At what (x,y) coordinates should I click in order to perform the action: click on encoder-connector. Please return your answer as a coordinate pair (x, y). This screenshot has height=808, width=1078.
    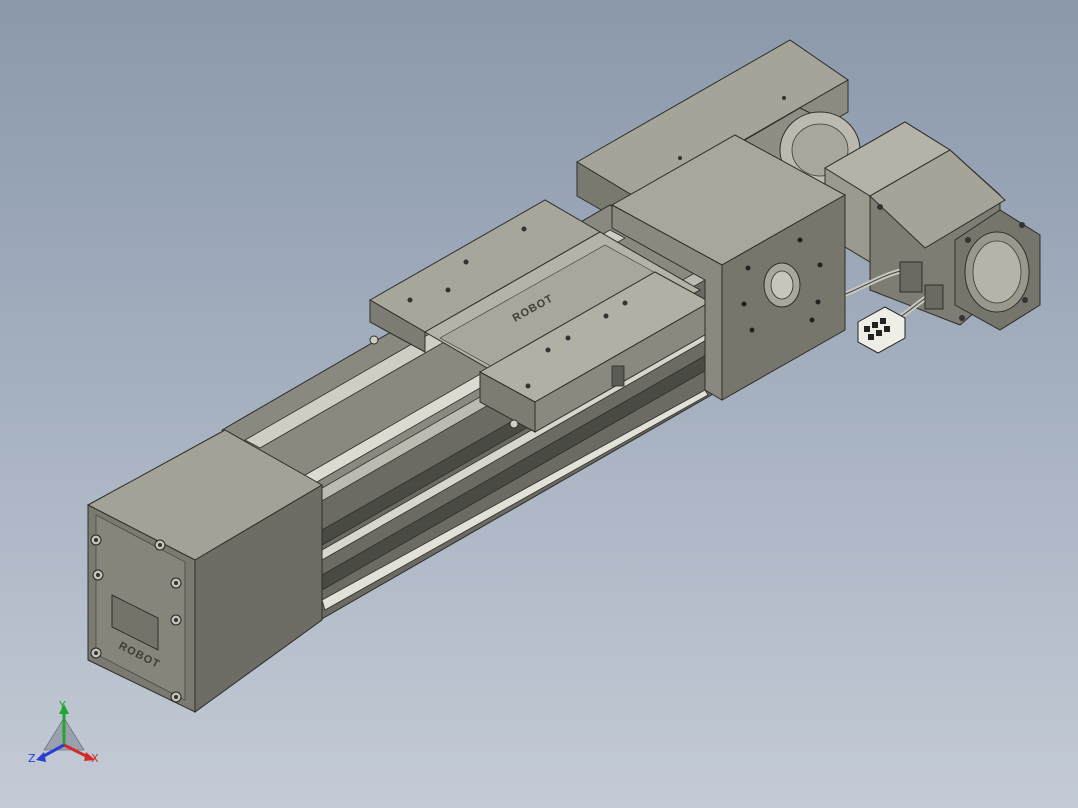
    Looking at the image, I should click on (881, 330).